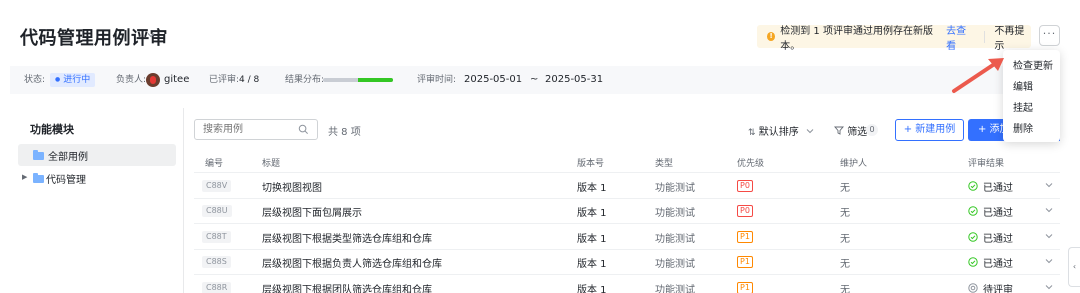 The height and width of the screenshot is (293, 1080). I want to click on table-row, so click(627, 186).